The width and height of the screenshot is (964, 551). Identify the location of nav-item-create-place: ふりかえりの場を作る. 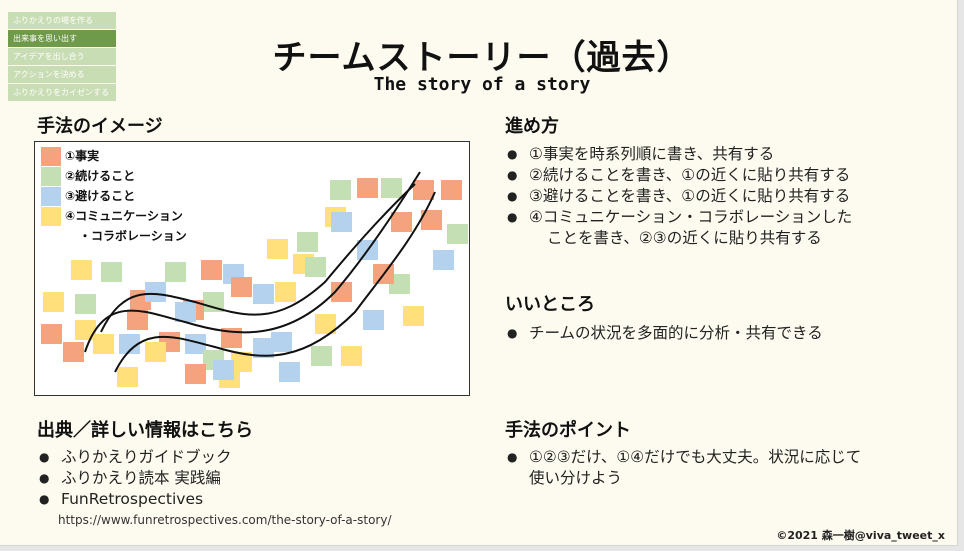
(62, 20).